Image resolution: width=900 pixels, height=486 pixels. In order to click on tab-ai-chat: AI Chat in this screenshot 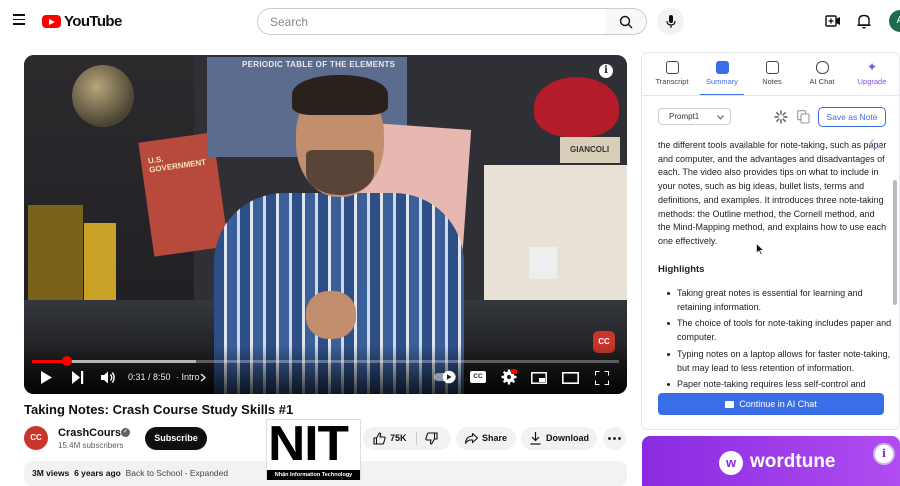, I will do `click(822, 73)`.